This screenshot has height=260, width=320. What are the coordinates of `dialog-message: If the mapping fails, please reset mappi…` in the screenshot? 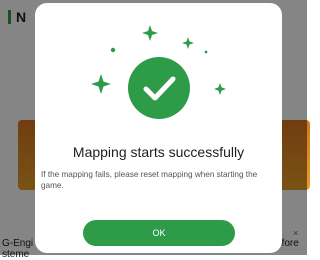 It's located at (149, 180).